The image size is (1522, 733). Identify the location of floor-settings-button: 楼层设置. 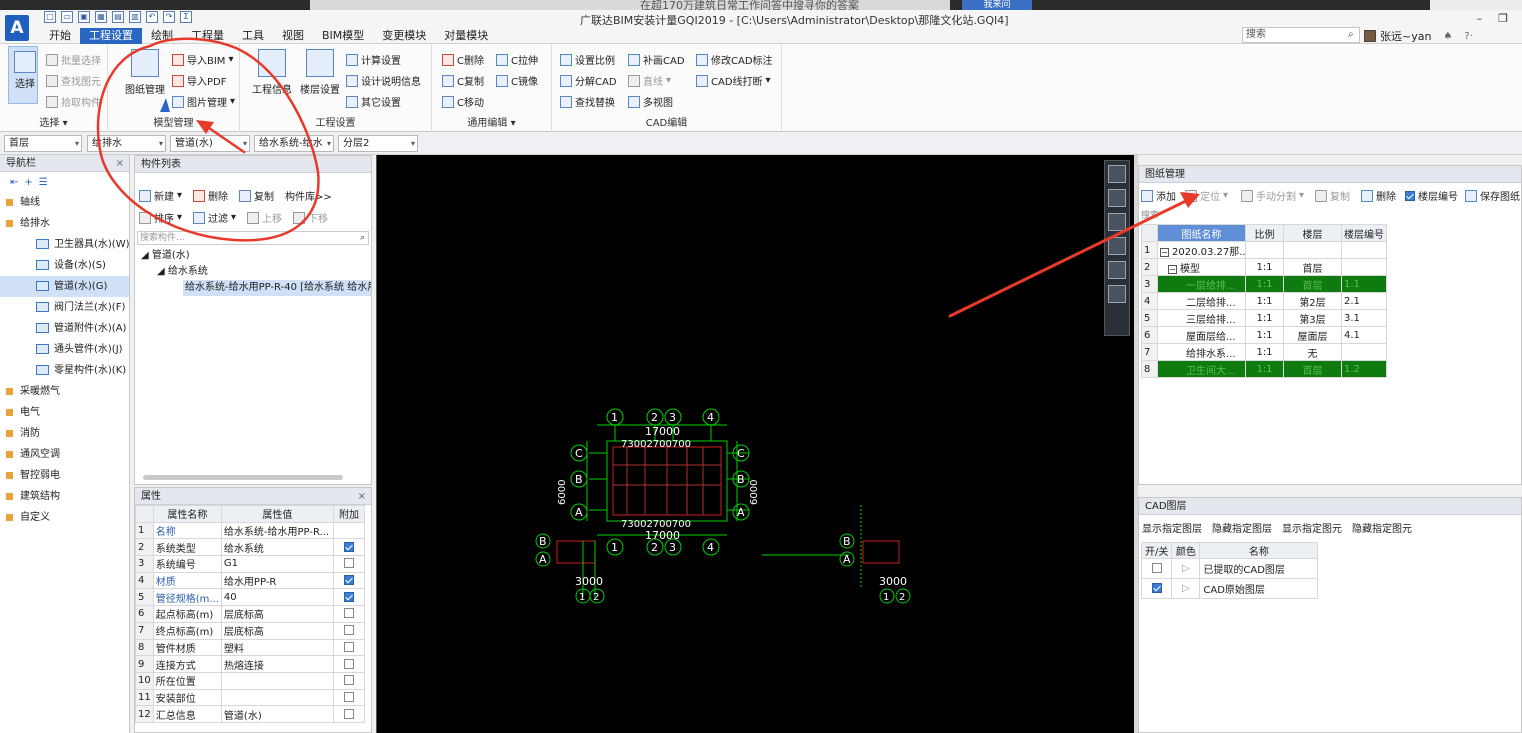
(320, 72).